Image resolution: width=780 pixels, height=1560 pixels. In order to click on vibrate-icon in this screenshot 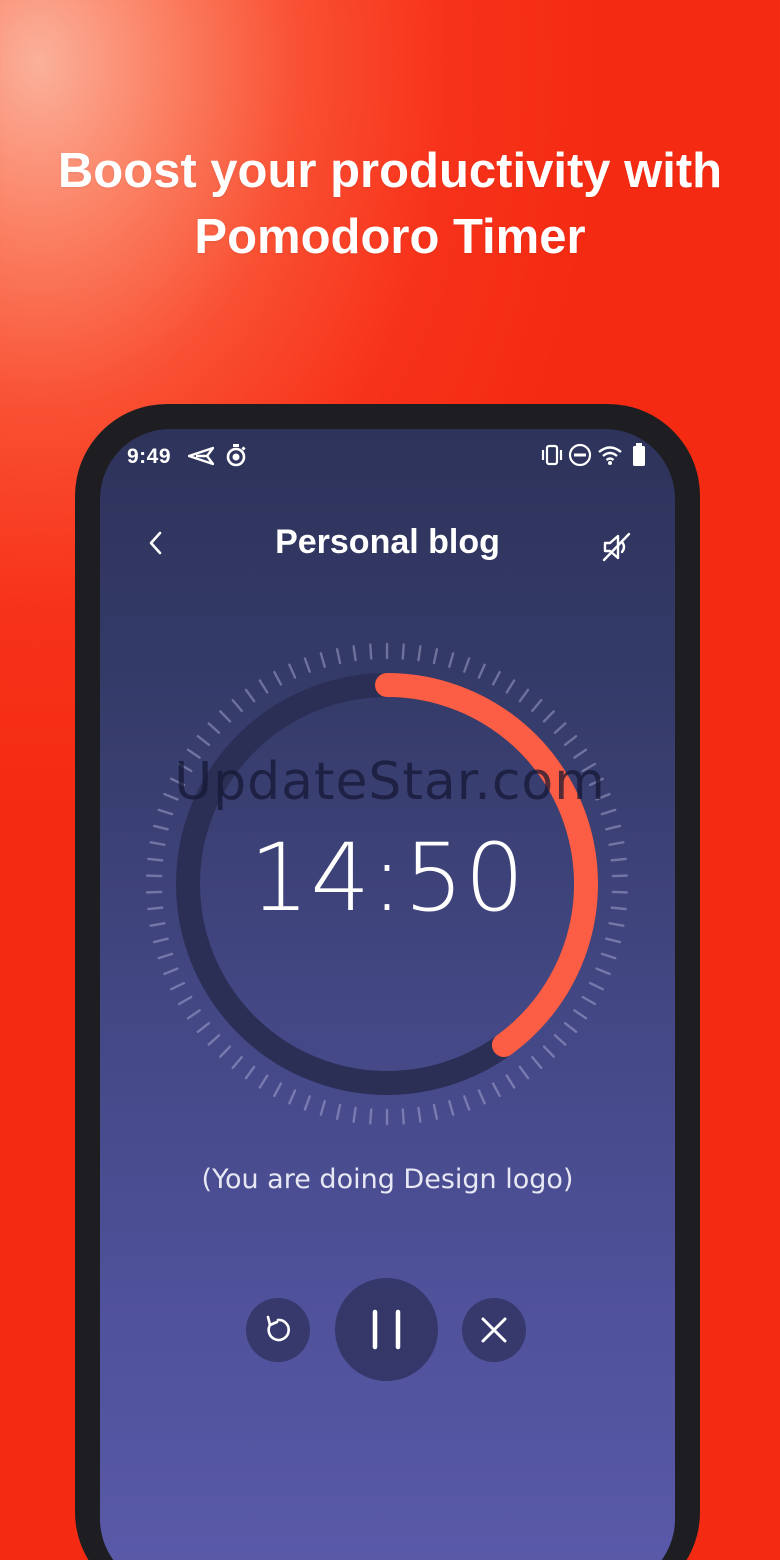, I will do `click(552, 455)`.